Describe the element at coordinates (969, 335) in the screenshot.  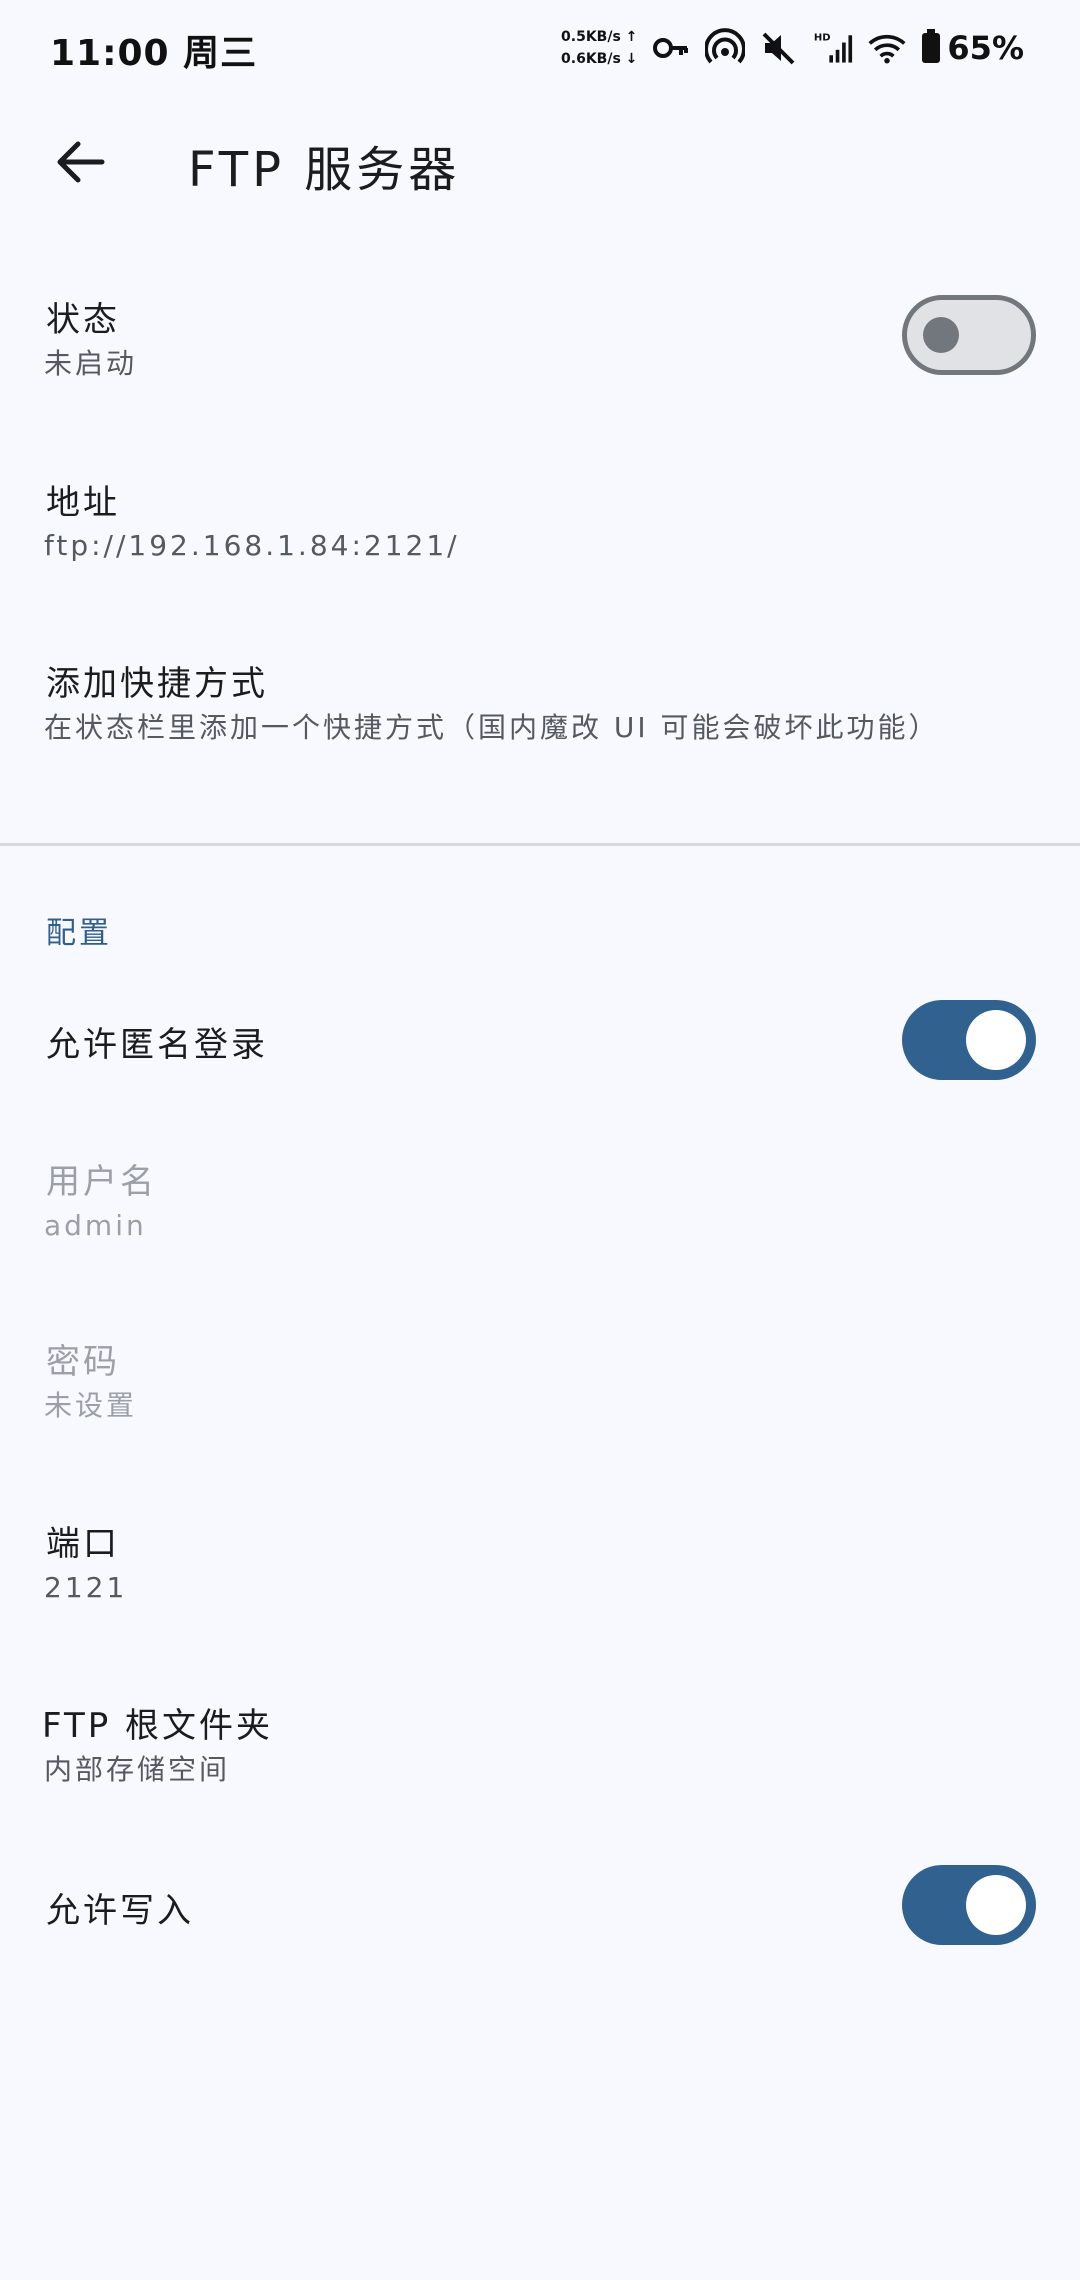
I see `status-switch` at that location.